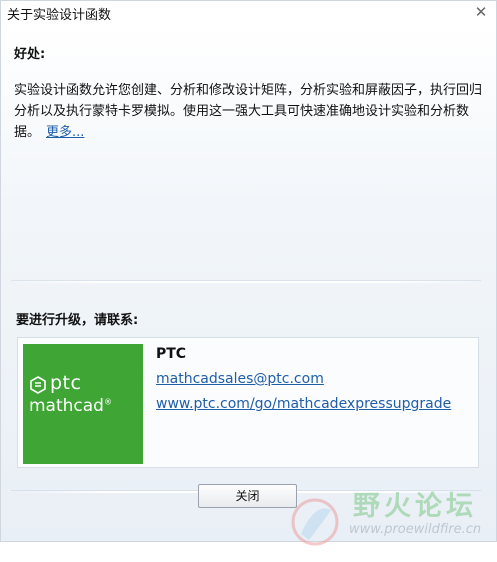  Describe the element at coordinates (240, 379) in the screenshot. I see `email-link: mathcadsales@ptc.com` at that location.